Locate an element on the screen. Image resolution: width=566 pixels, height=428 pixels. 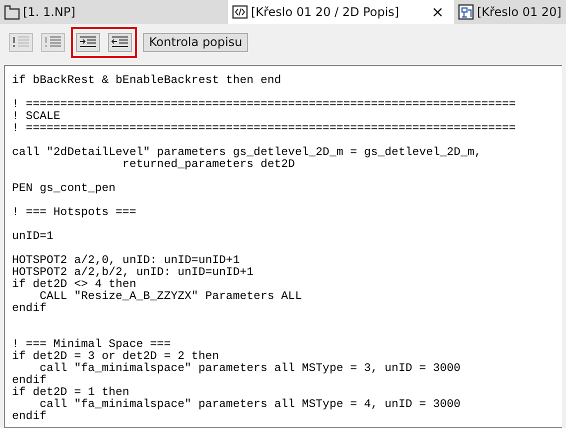
indent-icon is located at coordinates (88, 42).